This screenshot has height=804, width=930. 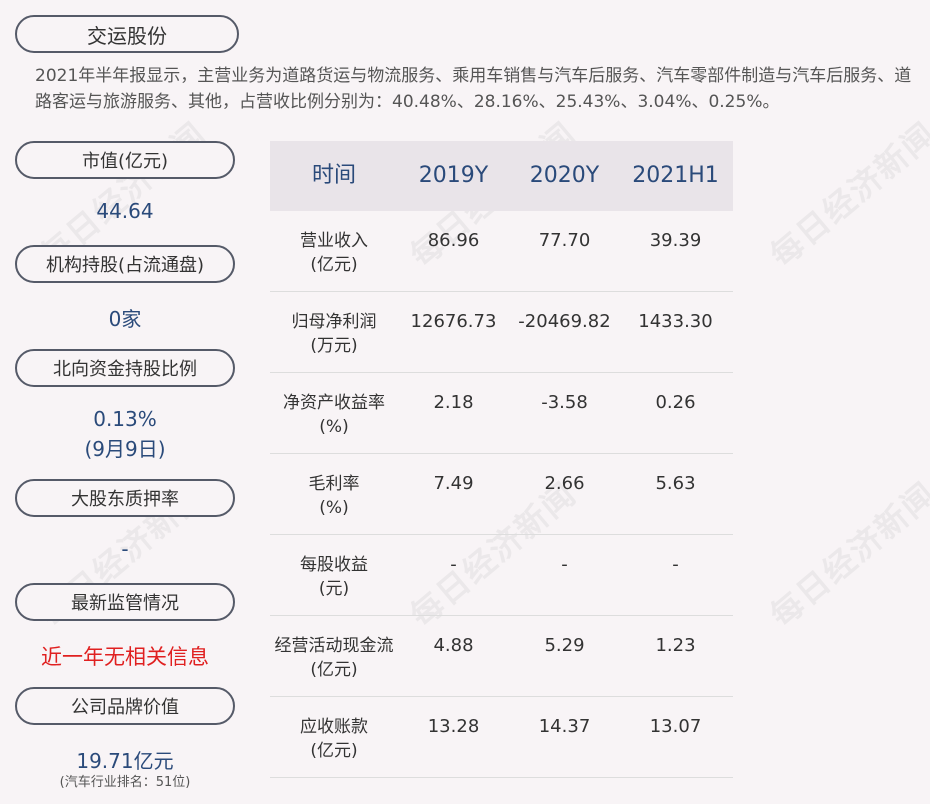 I want to click on row-value: 1.23, so click(x=675, y=645).